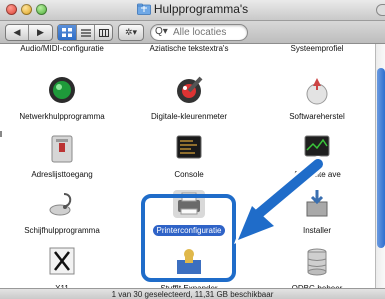 The image size is (385, 299). I want to click on column-view-button, so click(103, 32).